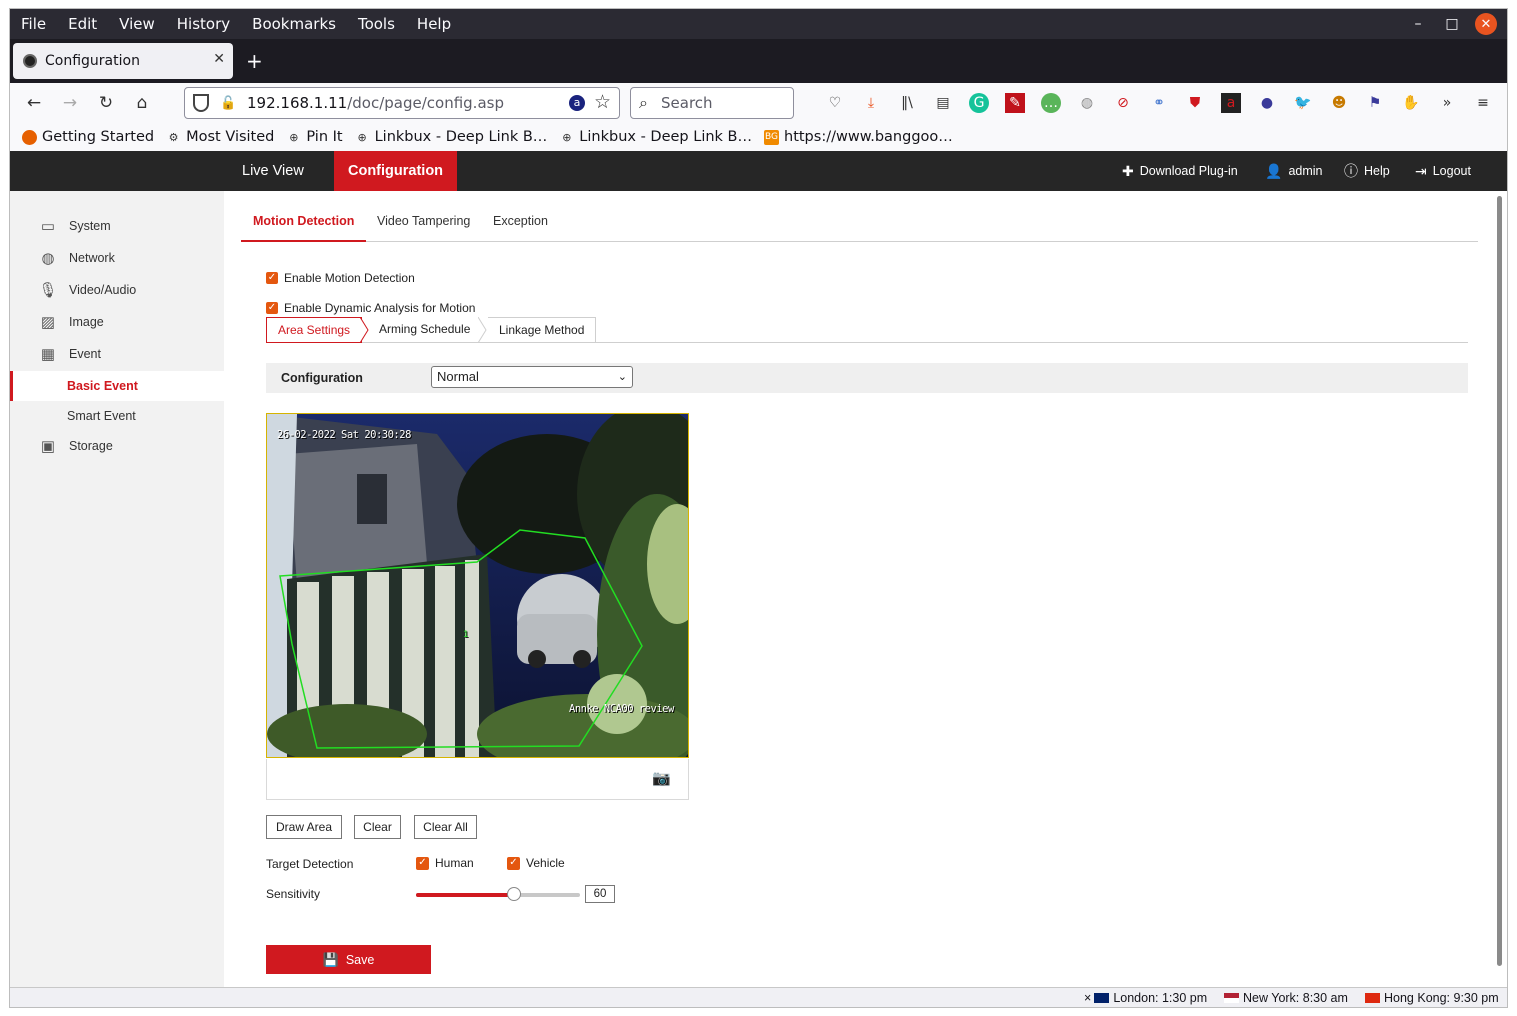 The image size is (1517, 1016). Describe the element at coordinates (622, 377) in the screenshot. I see `chevron-down-icon: ⌄` at that location.